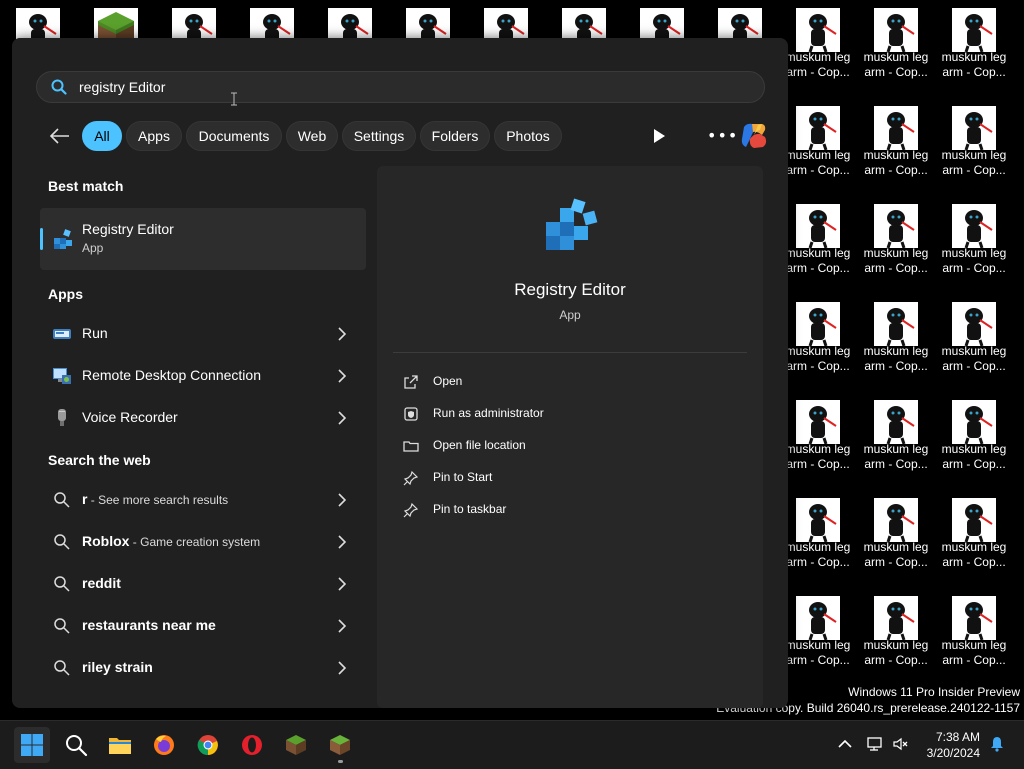 Image resolution: width=1024 pixels, height=769 pixels. I want to click on search-box, so click(400, 87).